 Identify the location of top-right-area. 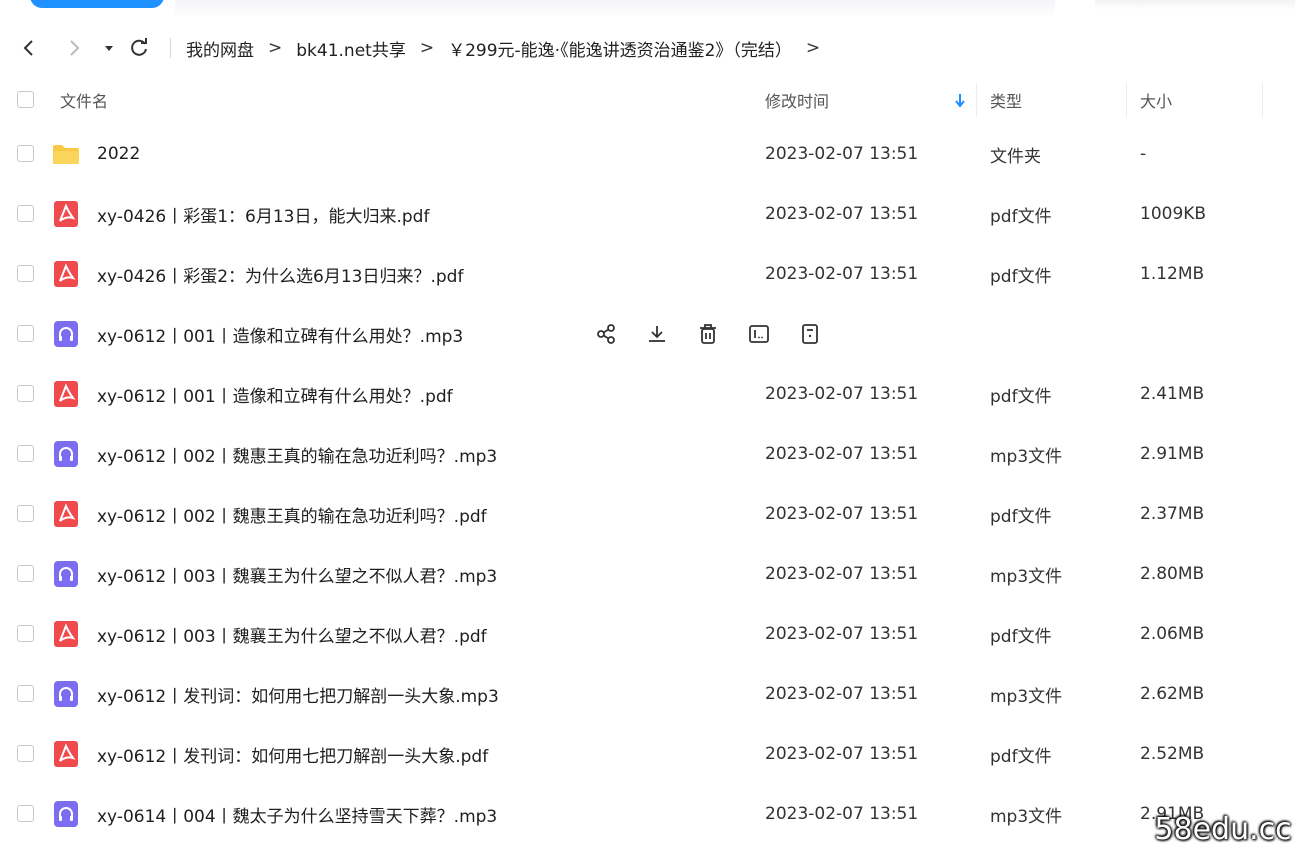
(1195, 5).